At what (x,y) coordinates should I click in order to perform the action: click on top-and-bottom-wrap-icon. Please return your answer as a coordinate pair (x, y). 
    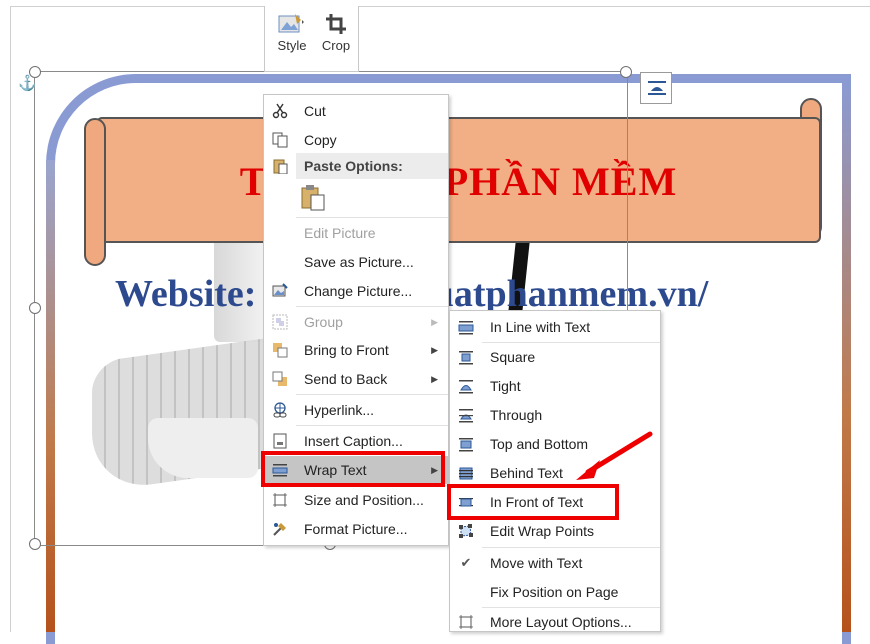
    Looking at the image, I should click on (466, 444).